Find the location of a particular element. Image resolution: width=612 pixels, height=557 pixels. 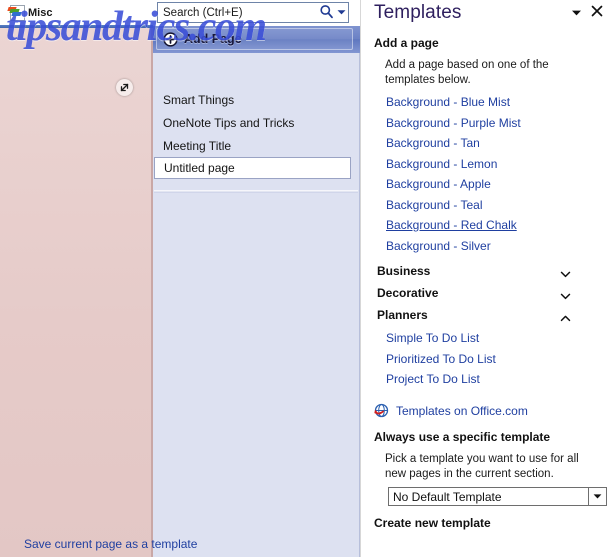

search-dropdown-chevron-down-icon is located at coordinates (341, 12).